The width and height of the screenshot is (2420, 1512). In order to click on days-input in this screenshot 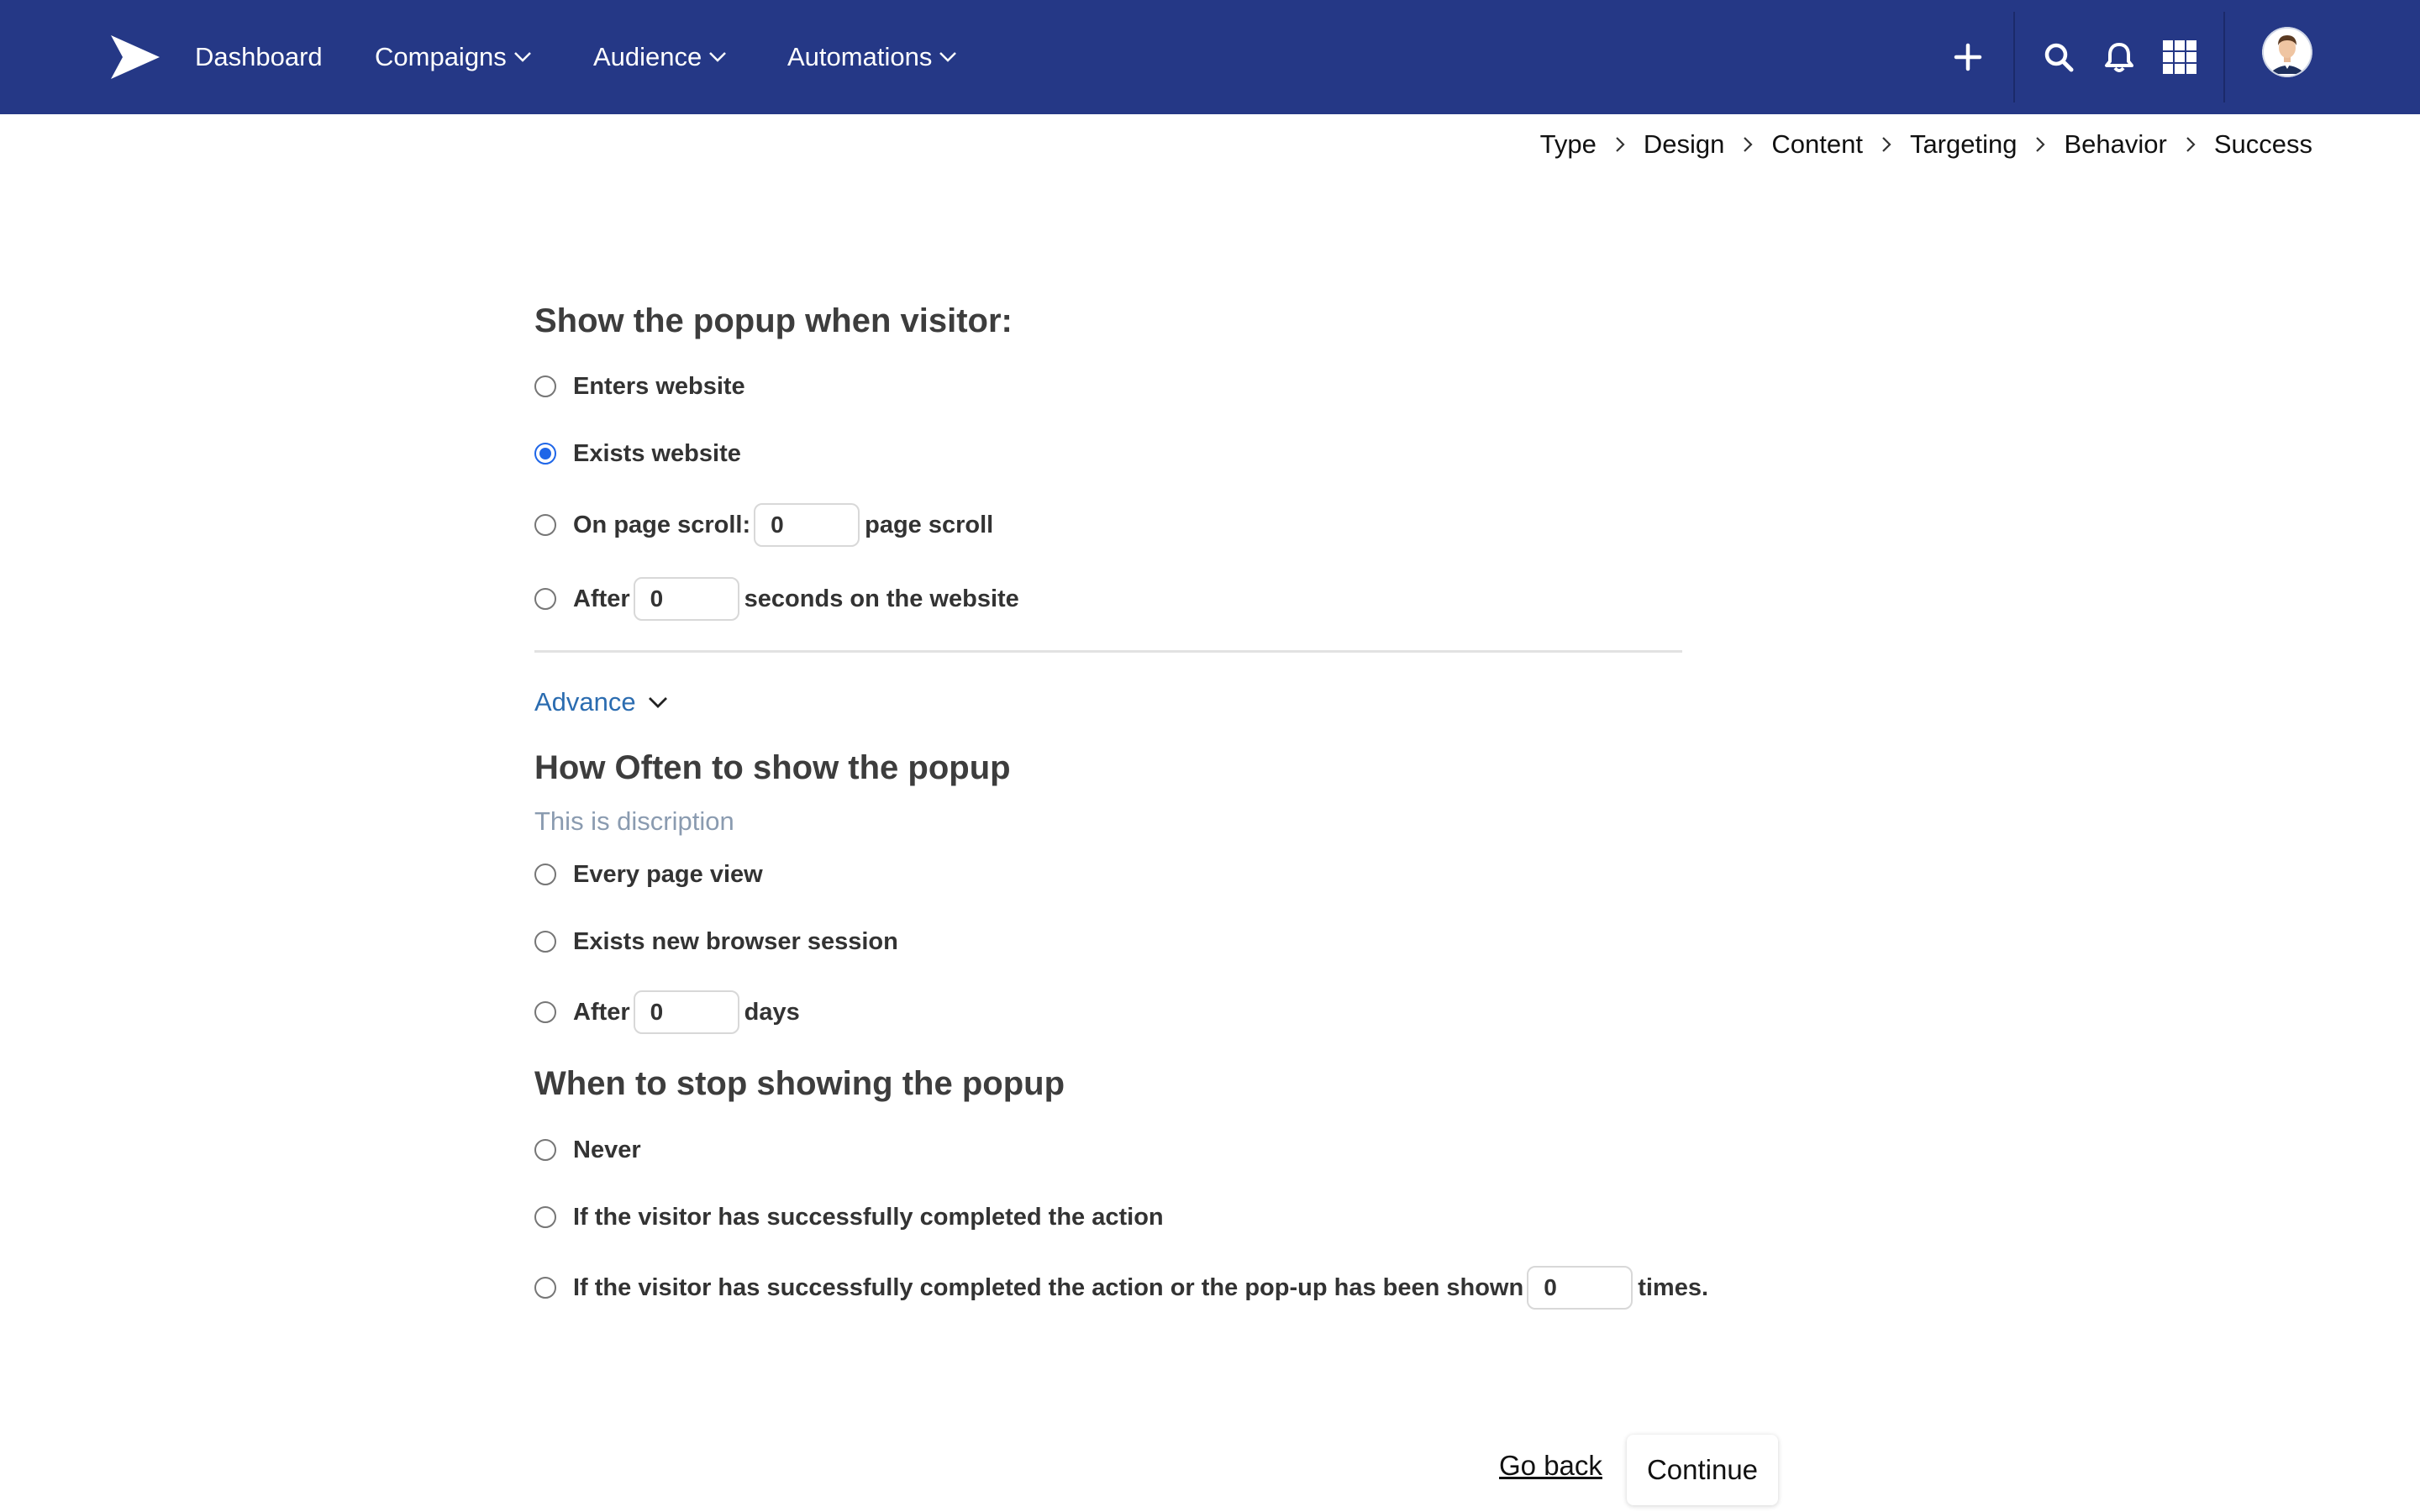, I will do `click(686, 1012)`.